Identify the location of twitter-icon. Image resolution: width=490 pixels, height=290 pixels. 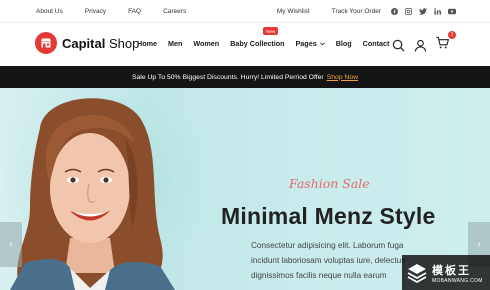
(423, 11).